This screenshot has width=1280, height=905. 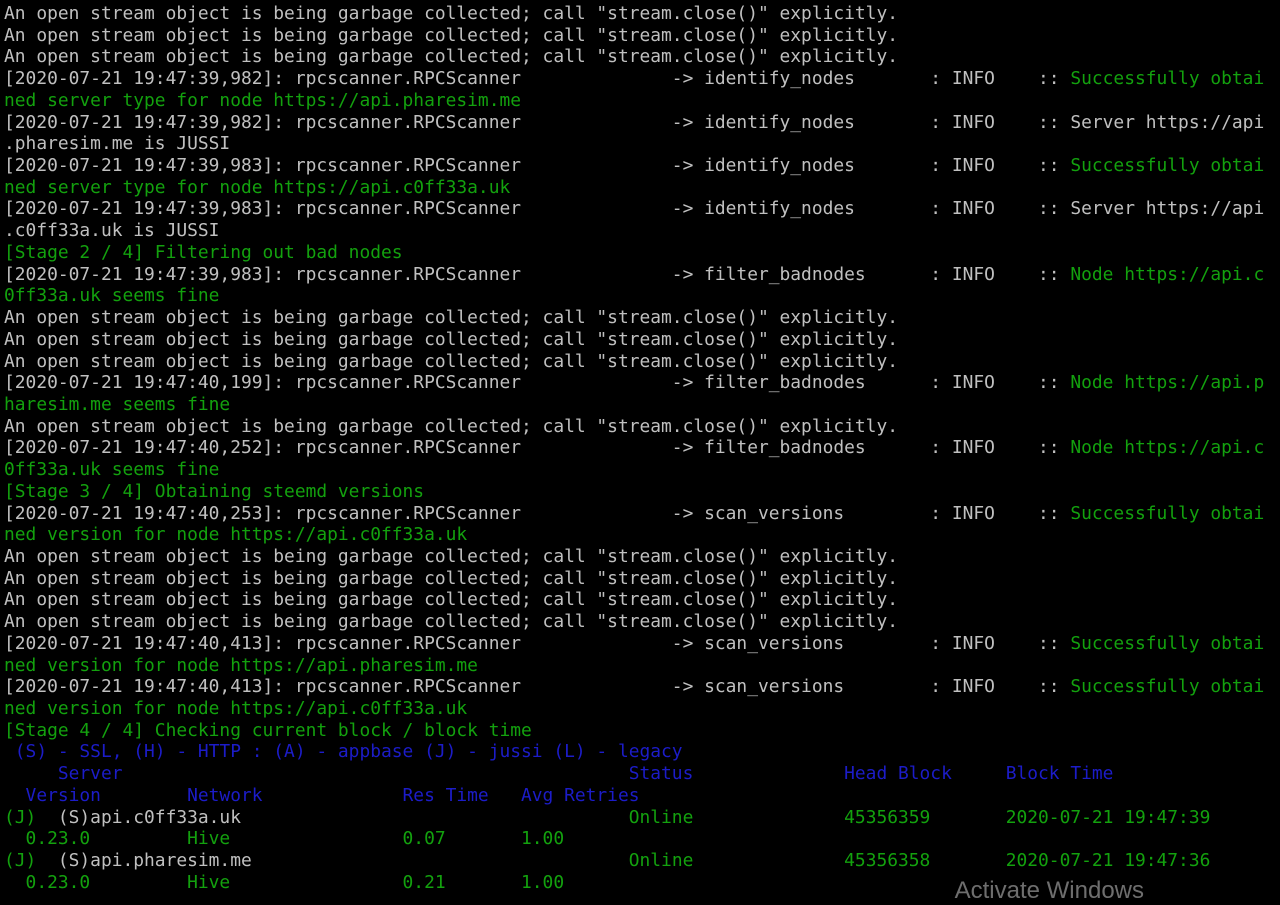 What do you see at coordinates (725, 817) in the screenshot?
I see `terminal-text-segment: Online 45356359 2020-07-21 19:47:39` at bounding box center [725, 817].